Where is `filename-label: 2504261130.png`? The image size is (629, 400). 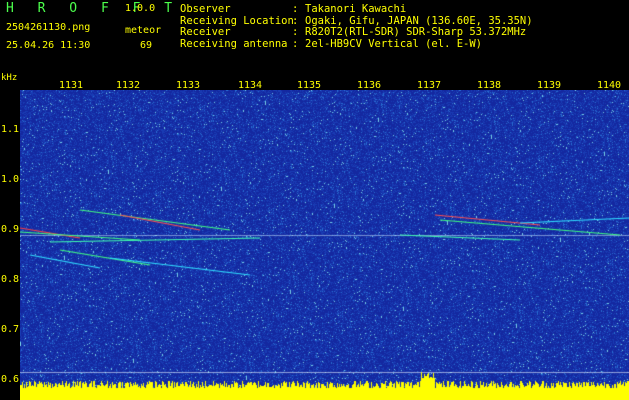 filename-label: 2504261130.png is located at coordinates (48, 27).